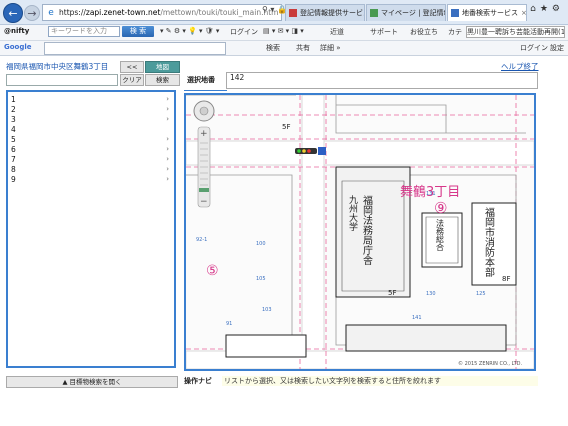 The height and width of the screenshot is (426, 568). I want to click on ie-icon: e, so click(51, 12).